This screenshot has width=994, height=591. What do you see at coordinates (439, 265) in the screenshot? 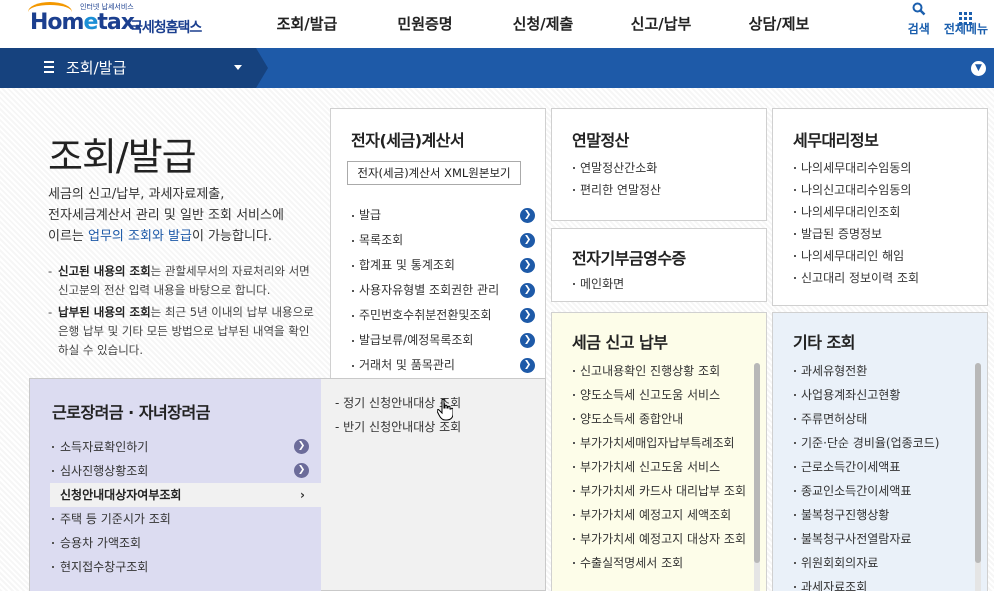
I see `esign-item: 합계표 및 통계조회 ❯` at bounding box center [439, 265].